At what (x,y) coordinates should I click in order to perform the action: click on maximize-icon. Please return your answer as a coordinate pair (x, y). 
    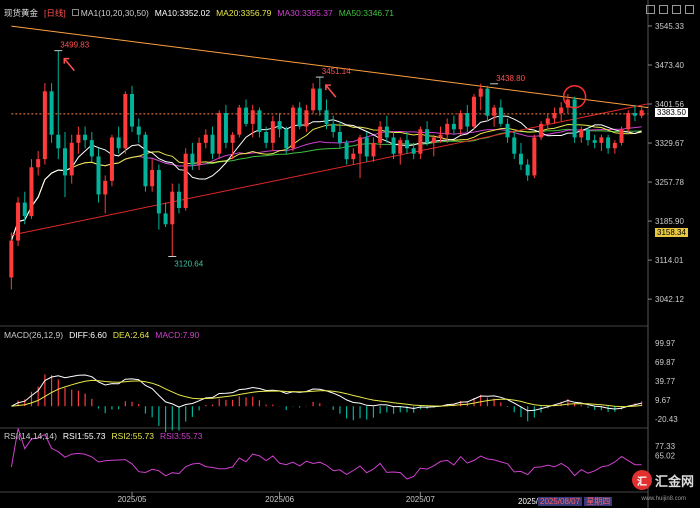
    Looking at the image, I should click on (676, 9).